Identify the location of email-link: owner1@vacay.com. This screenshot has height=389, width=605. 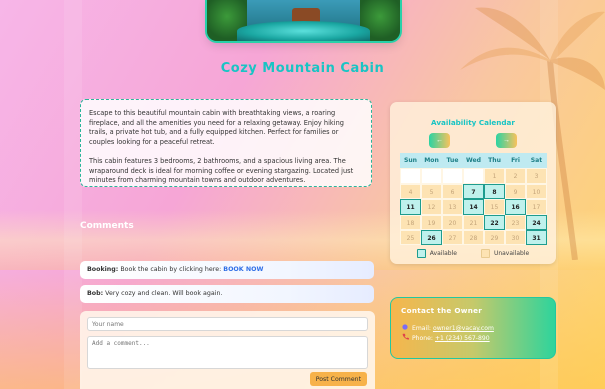
(463, 328).